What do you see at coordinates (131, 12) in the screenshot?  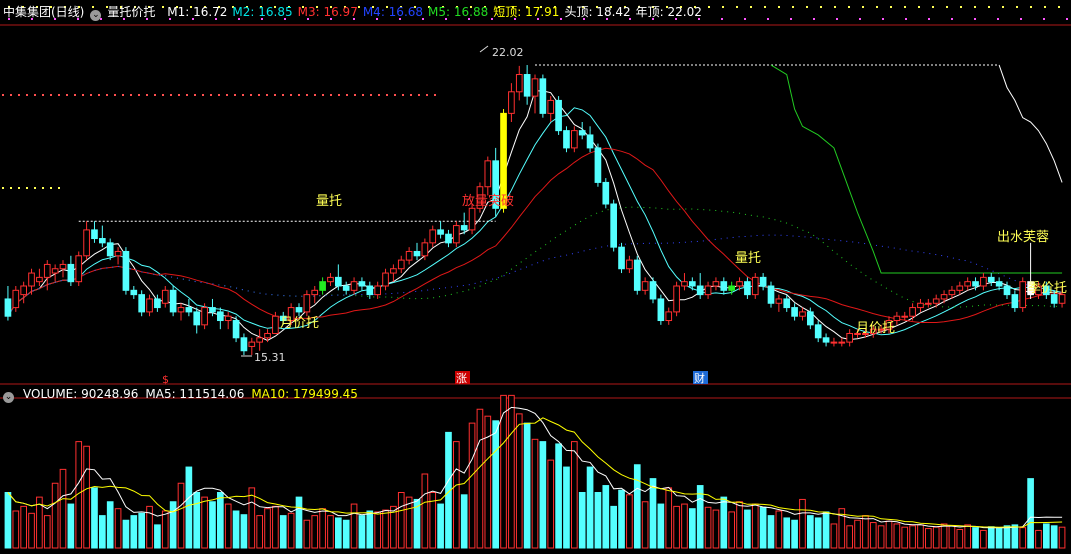 I see `indicator-name: 量托价托` at bounding box center [131, 12].